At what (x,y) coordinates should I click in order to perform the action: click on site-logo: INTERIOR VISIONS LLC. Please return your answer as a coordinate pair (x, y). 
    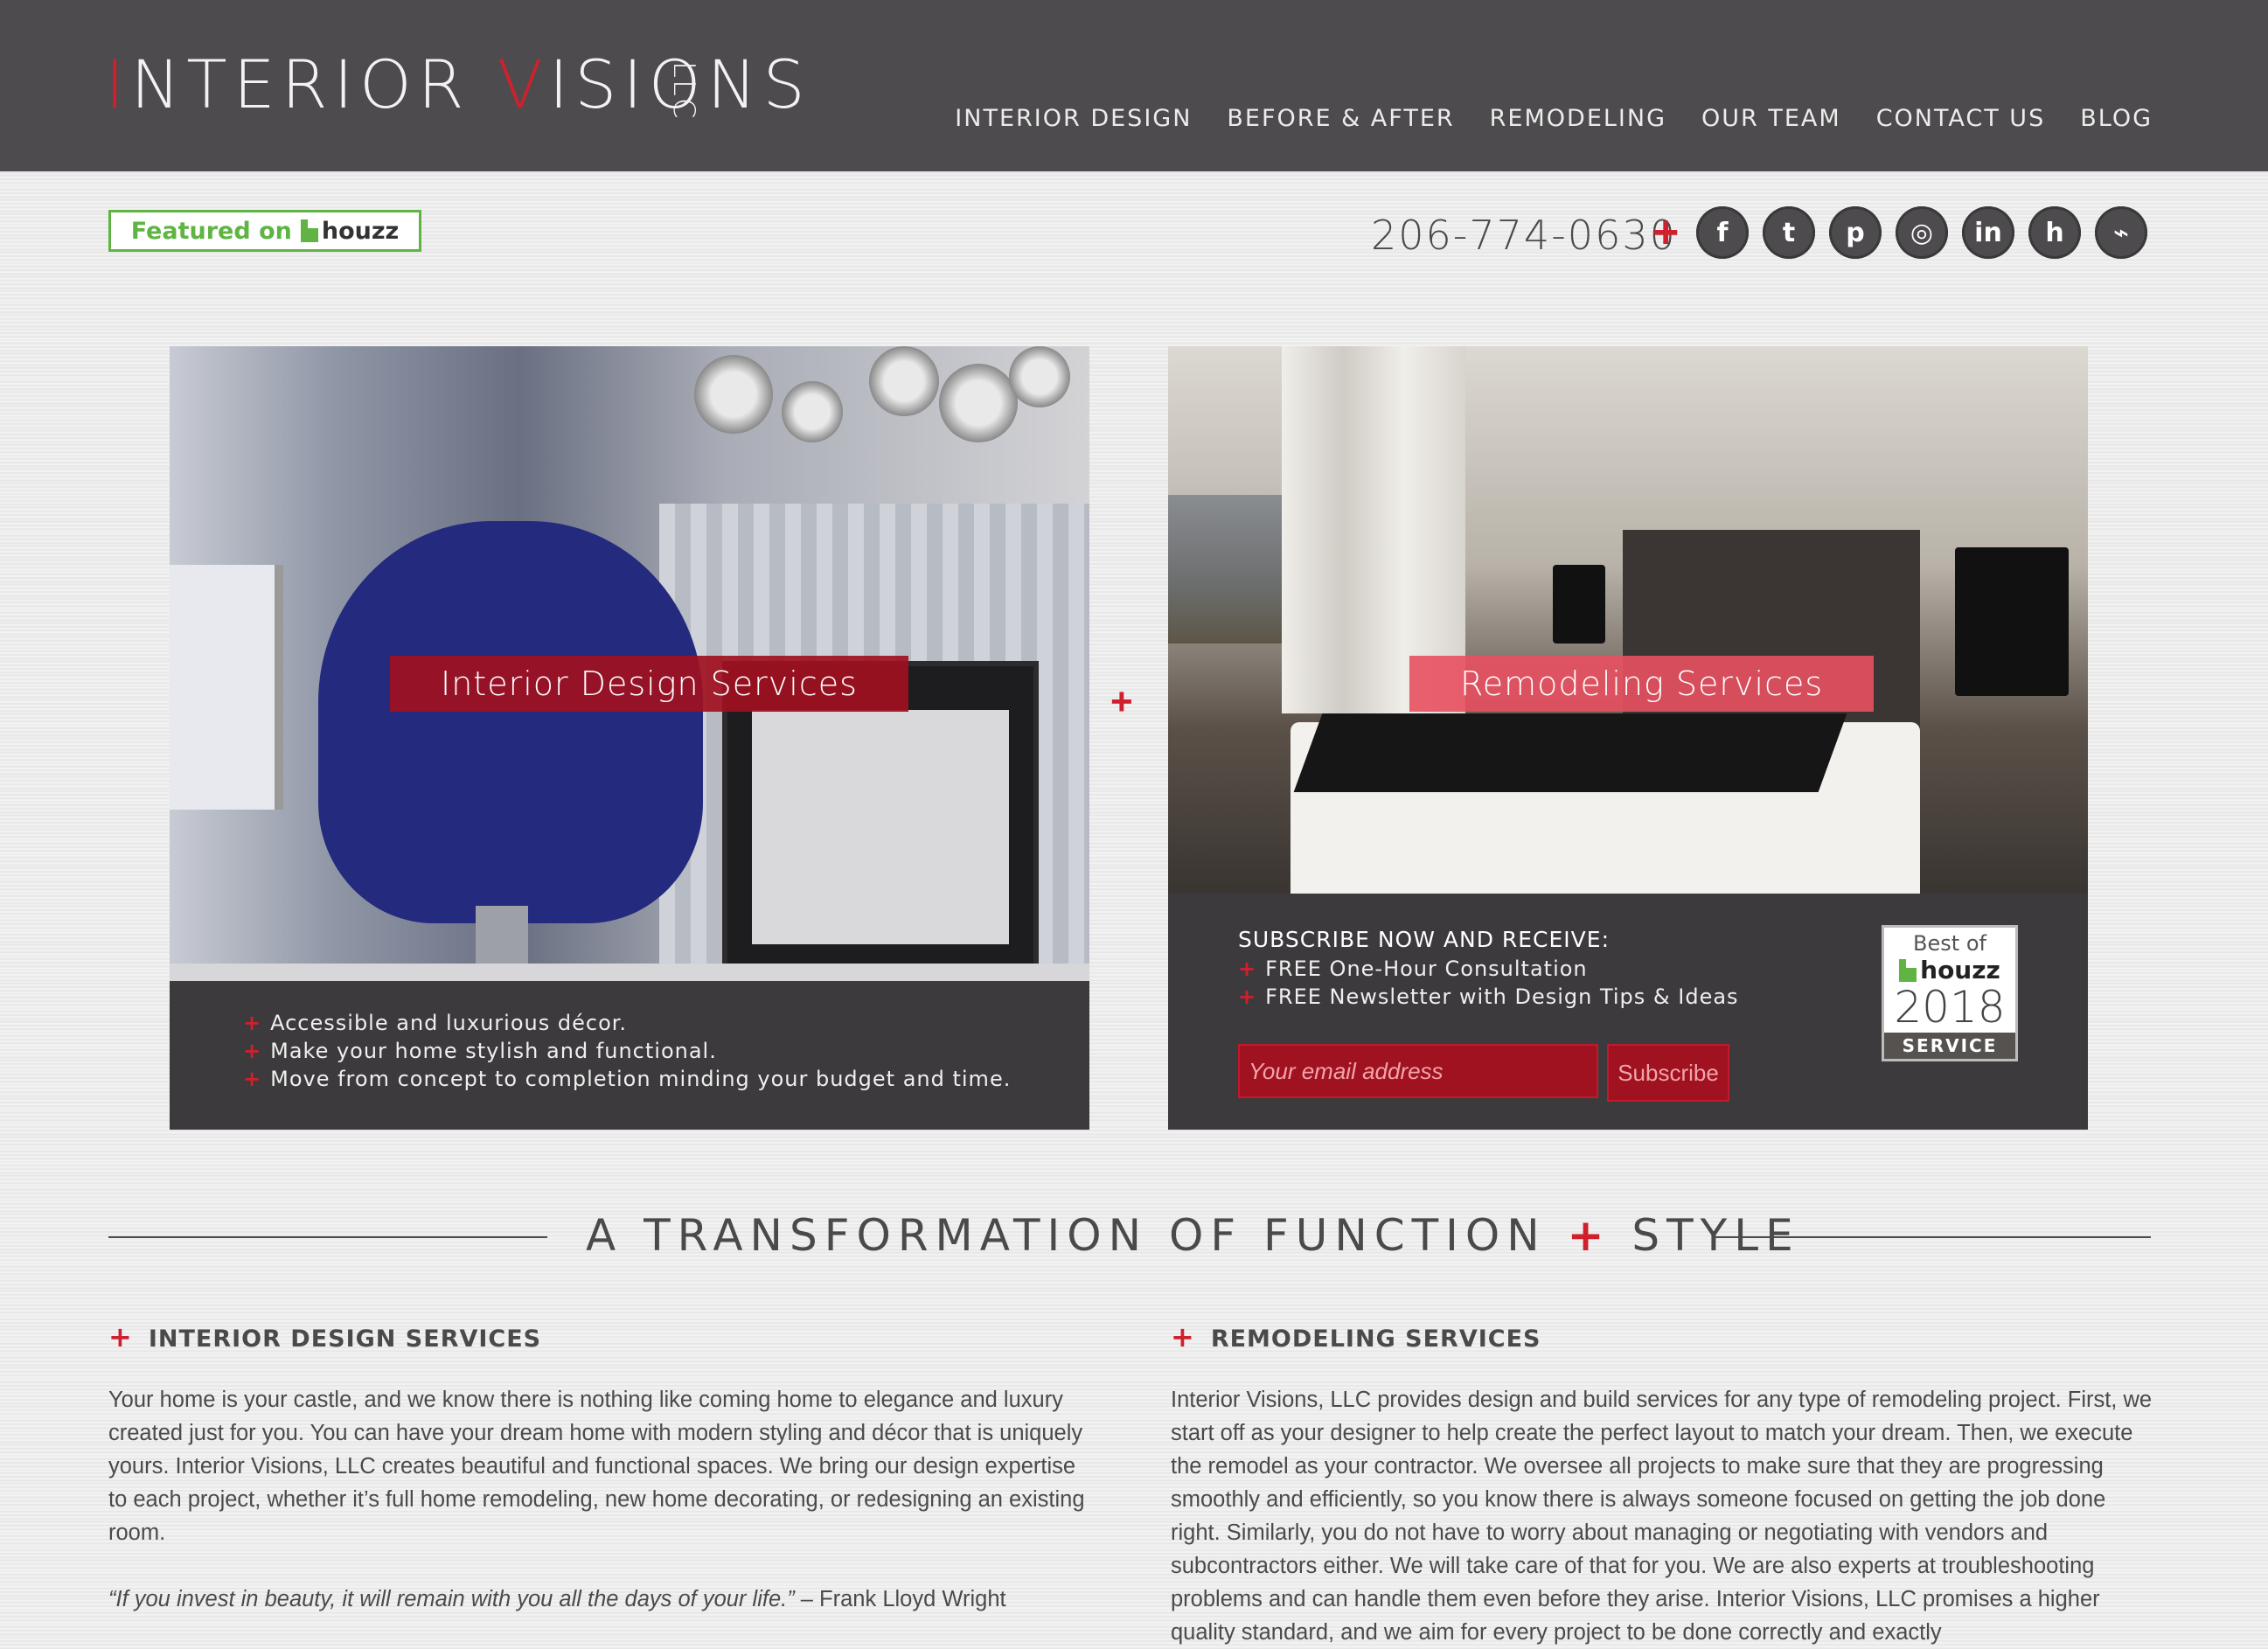
    Looking at the image, I should click on (458, 84).